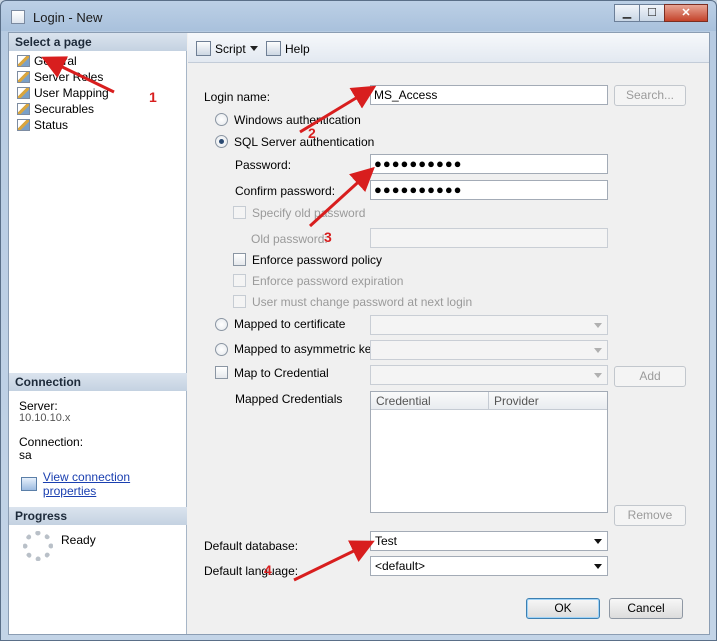 This screenshot has width=717, height=641. I want to click on must-change-password-checkbox, so click(239, 301).